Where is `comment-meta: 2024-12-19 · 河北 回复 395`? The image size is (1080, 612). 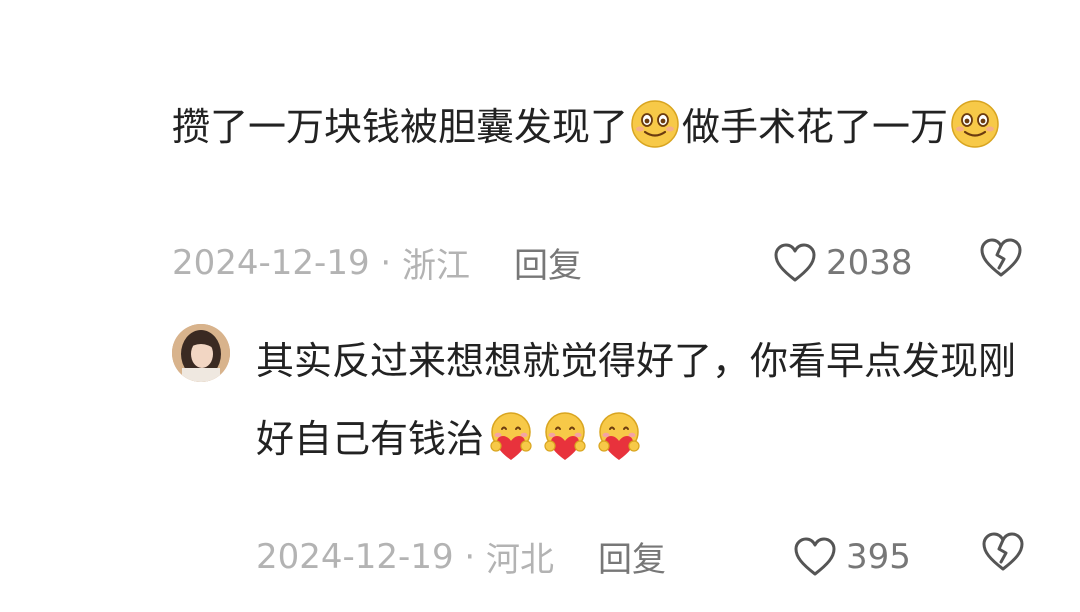
comment-meta: 2024-12-19 · 河北 回复 395 is located at coordinates (644, 556).